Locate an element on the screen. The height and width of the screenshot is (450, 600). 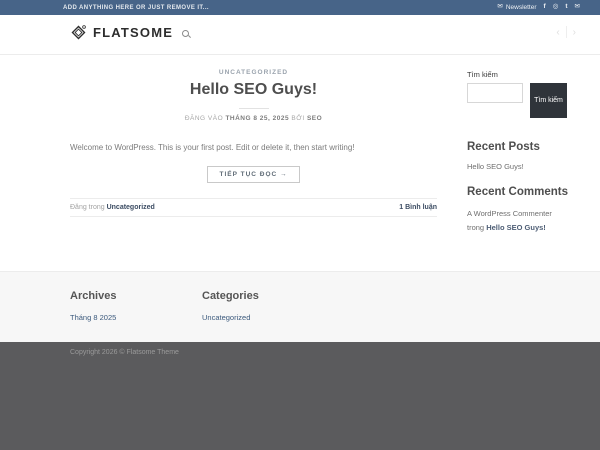
comment-post-link: Hello SEO Guys! is located at coordinates (516, 227).